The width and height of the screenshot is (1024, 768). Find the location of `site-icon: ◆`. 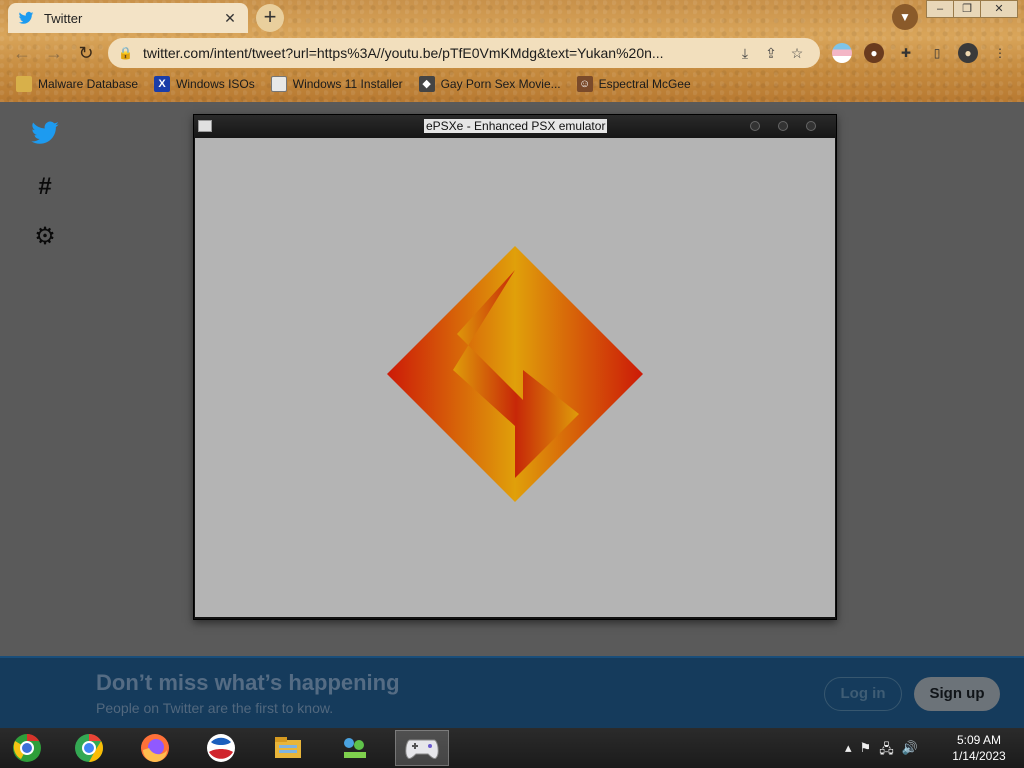

site-icon: ◆ is located at coordinates (426, 84).